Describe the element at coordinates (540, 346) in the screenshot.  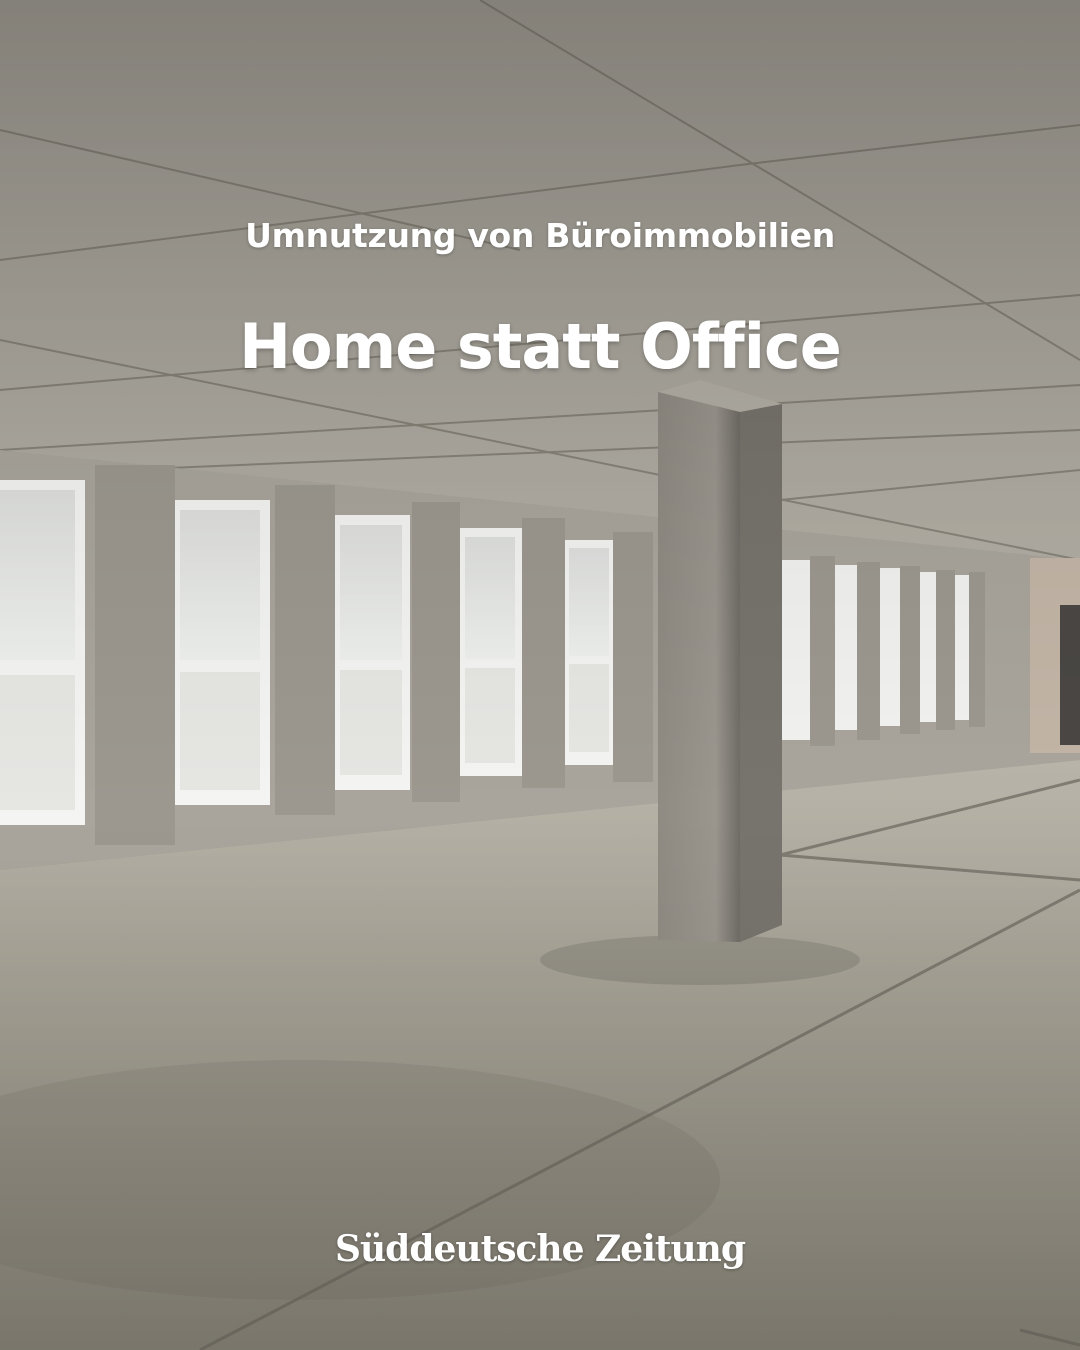
I see `headline: Home statt Office` at that location.